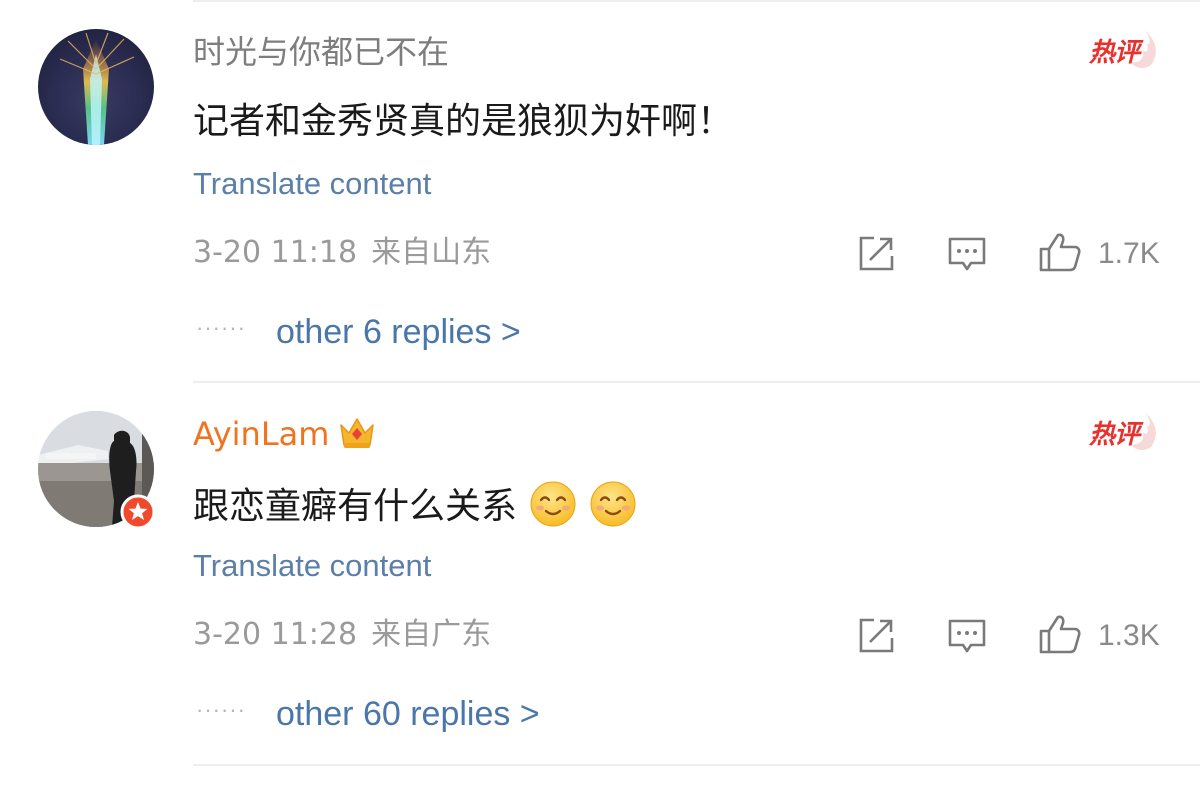 This screenshot has height=791, width=1200. Describe the element at coordinates (275, 634) in the screenshot. I see `timestamp: 3-20 11:28` at that location.